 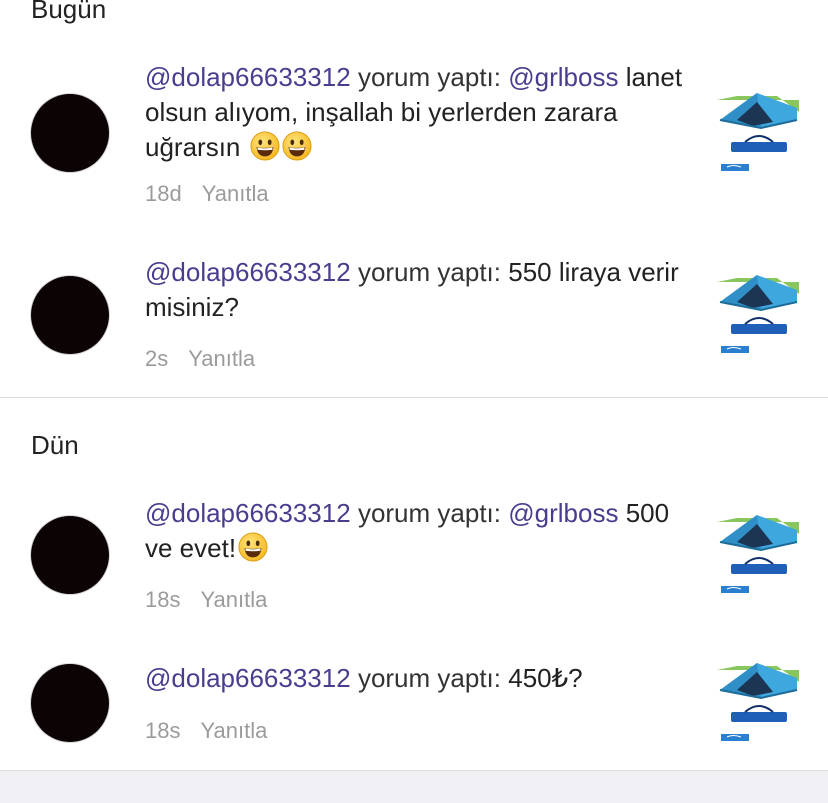 I want to click on section-header-yesterday: Dün, so click(x=55, y=445).